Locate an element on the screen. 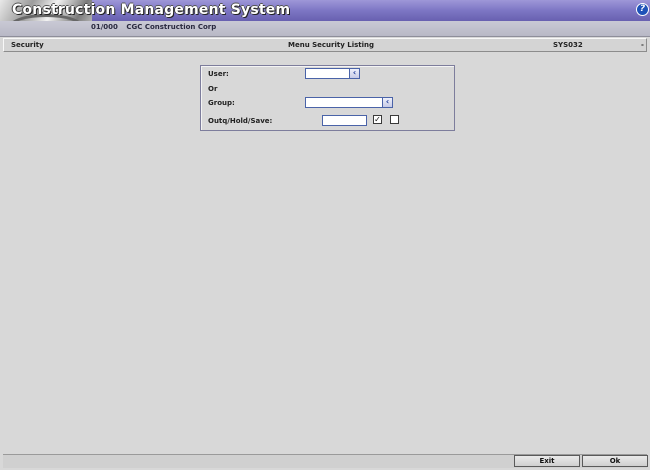  help-icon: ? is located at coordinates (642, 9).